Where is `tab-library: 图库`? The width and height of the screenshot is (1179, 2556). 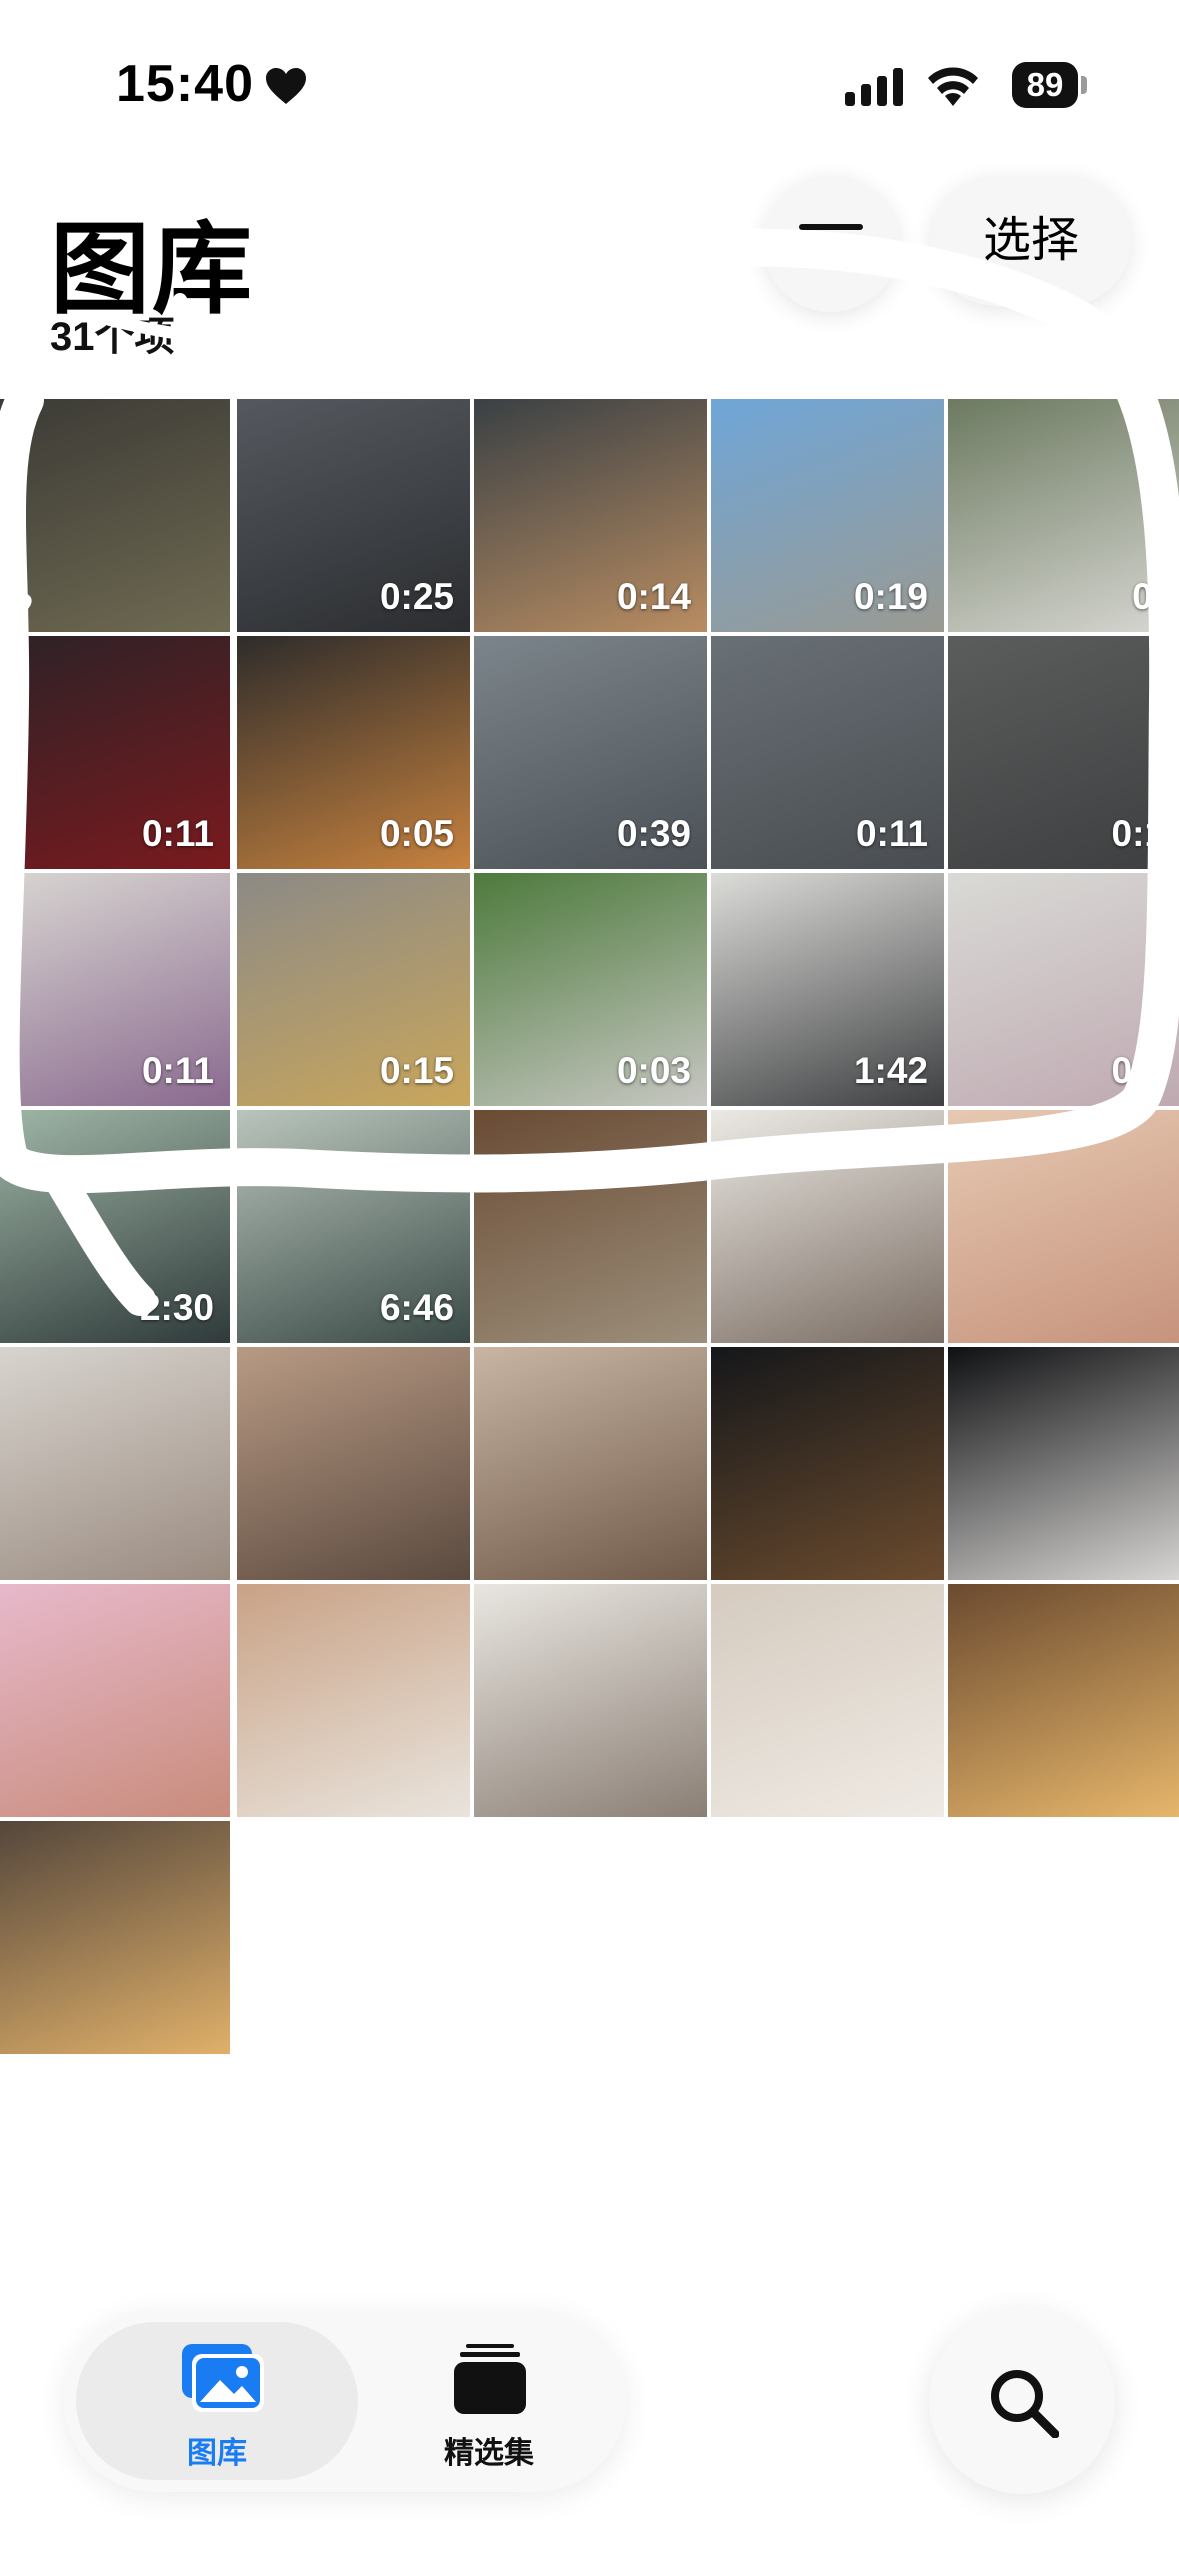 tab-library: 图库 is located at coordinates (217, 2401).